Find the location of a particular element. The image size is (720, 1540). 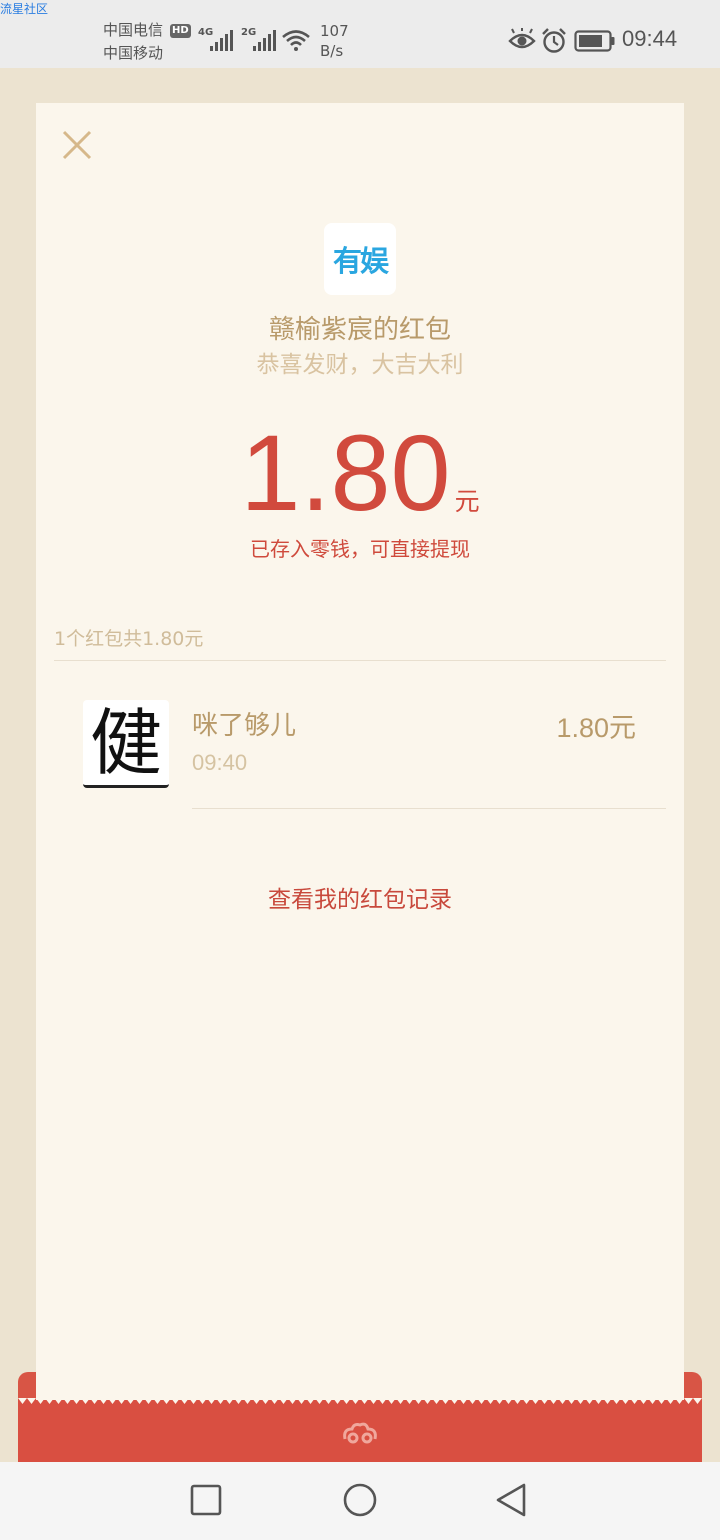

home-button is located at coordinates (360, 1501).